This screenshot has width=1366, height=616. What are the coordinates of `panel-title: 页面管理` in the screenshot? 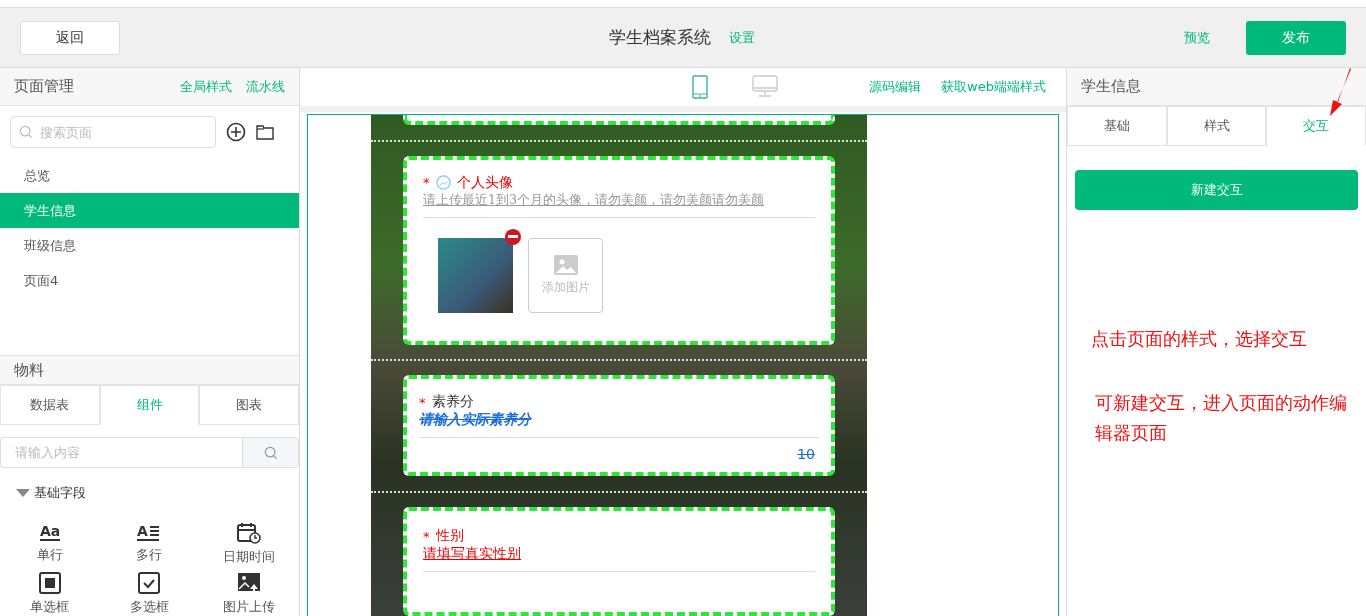 It's located at (44, 86).